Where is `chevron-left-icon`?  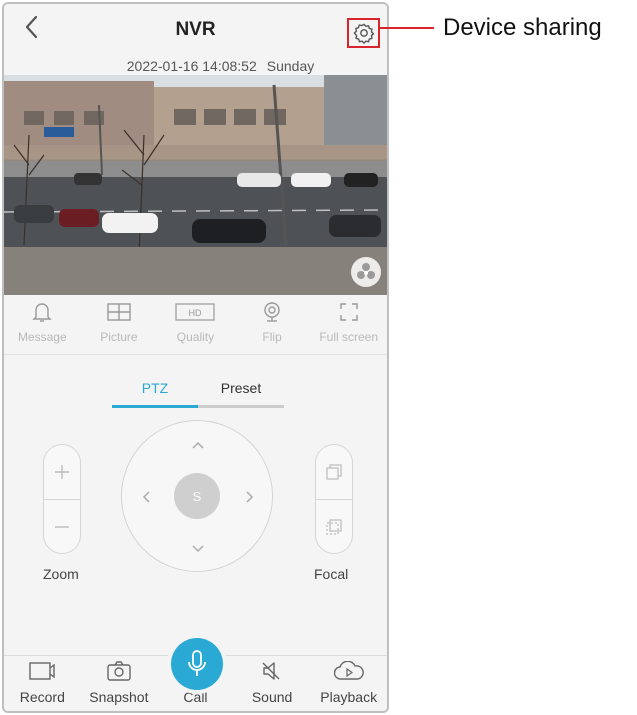 chevron-left-icon is located at coordinates (146, 497).